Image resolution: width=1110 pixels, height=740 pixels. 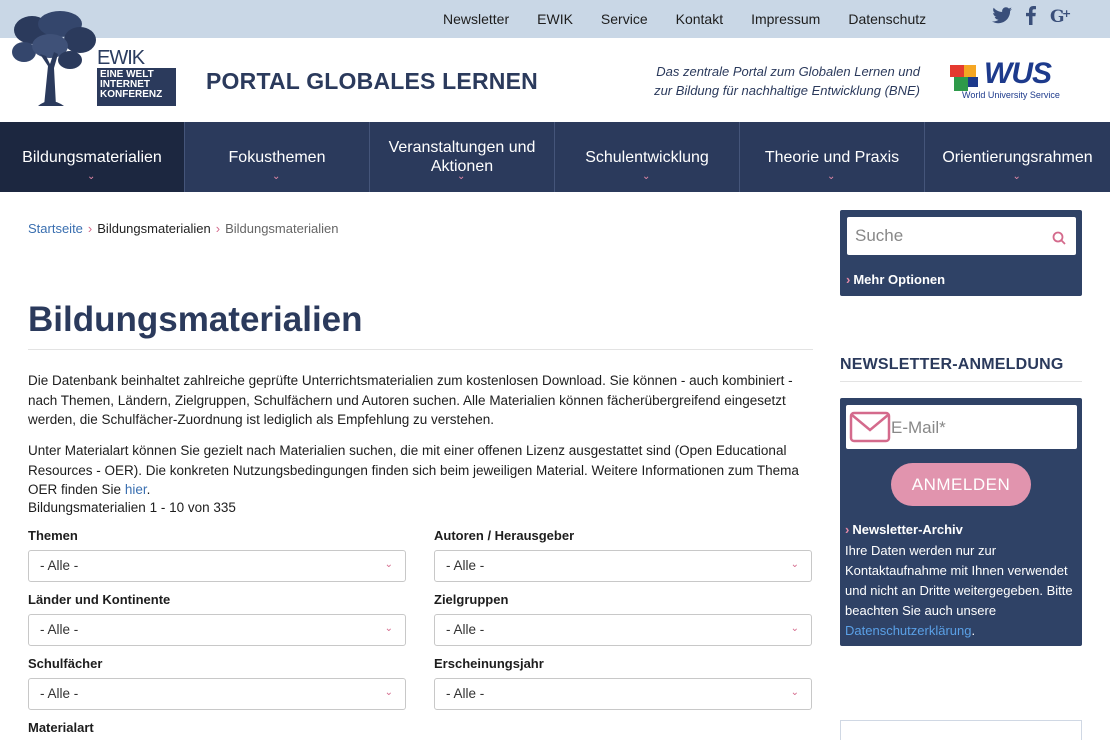 I want to click on nav-item-label: Fokusthemen, so click(x=277, y=157).